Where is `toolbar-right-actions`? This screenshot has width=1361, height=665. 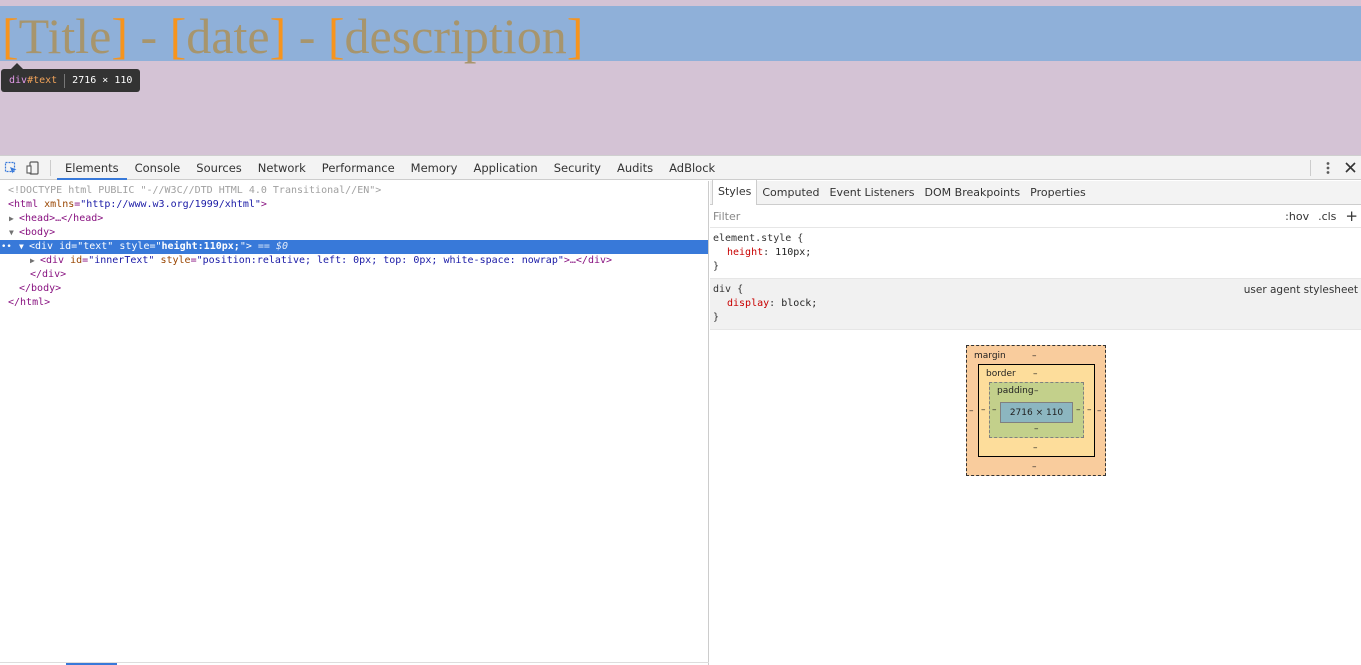 toolbar-right-actions is located at coordinates (1332, 167).